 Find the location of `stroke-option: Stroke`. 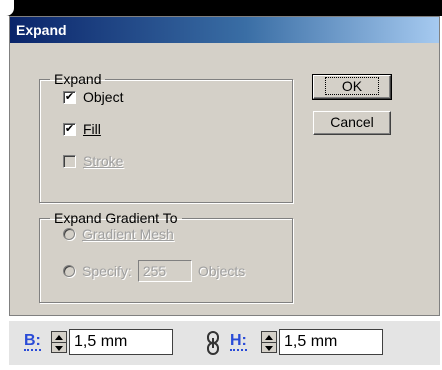

stroke-option: Stroke is located at coordinates (93, 161).